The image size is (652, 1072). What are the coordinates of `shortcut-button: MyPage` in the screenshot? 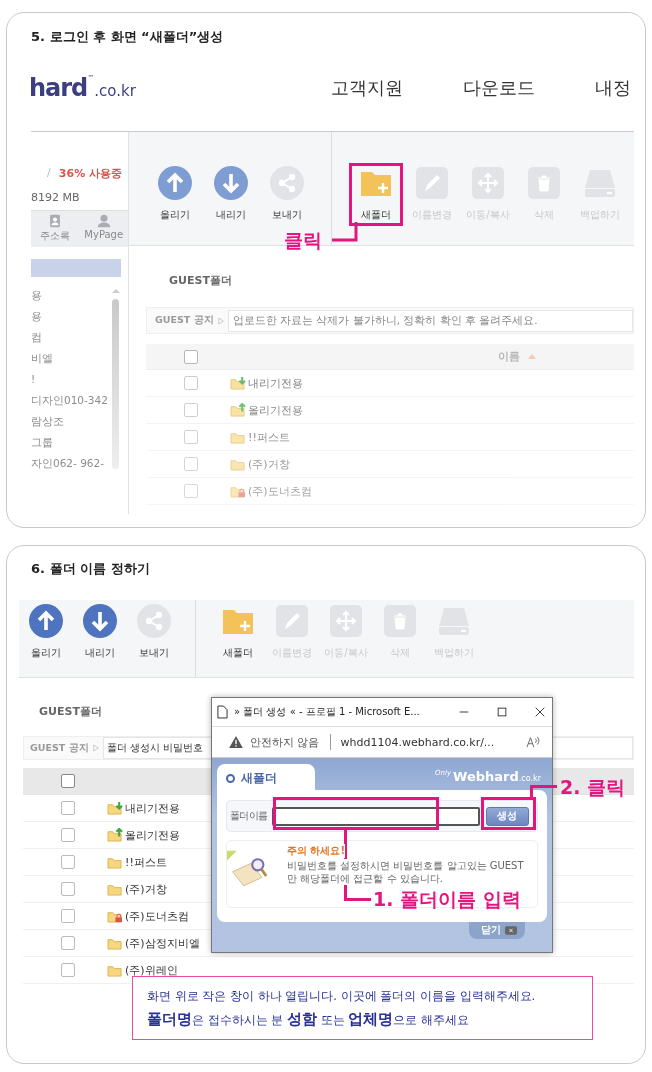 It's located at (103, 229).